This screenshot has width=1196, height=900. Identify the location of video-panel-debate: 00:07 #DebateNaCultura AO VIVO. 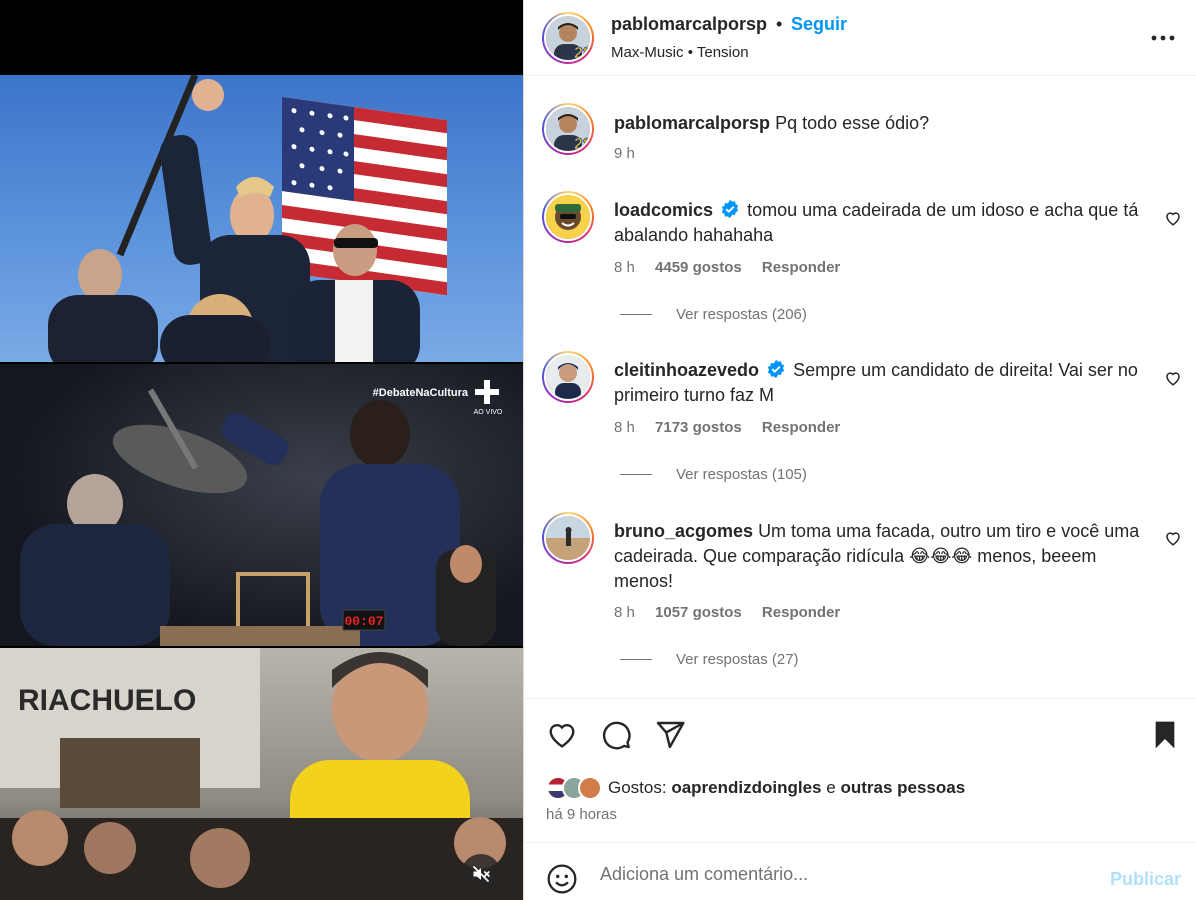
(261, 505).